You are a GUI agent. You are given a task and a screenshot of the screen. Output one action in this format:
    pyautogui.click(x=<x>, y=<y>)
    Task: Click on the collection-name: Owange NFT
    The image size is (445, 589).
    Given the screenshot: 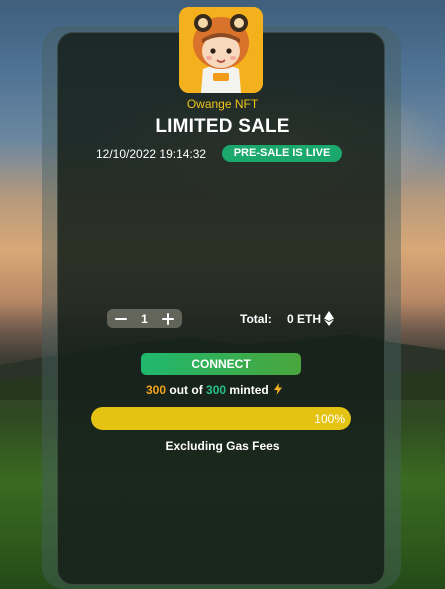 What is the action you would take?
    pyautogui.click(x=222, y=104)
    